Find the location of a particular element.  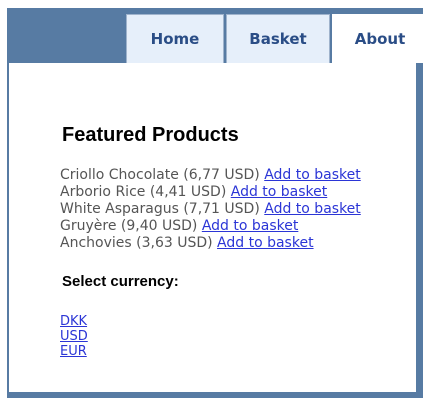

currency-link-eur: EUR is located at coordinates (74, 351).